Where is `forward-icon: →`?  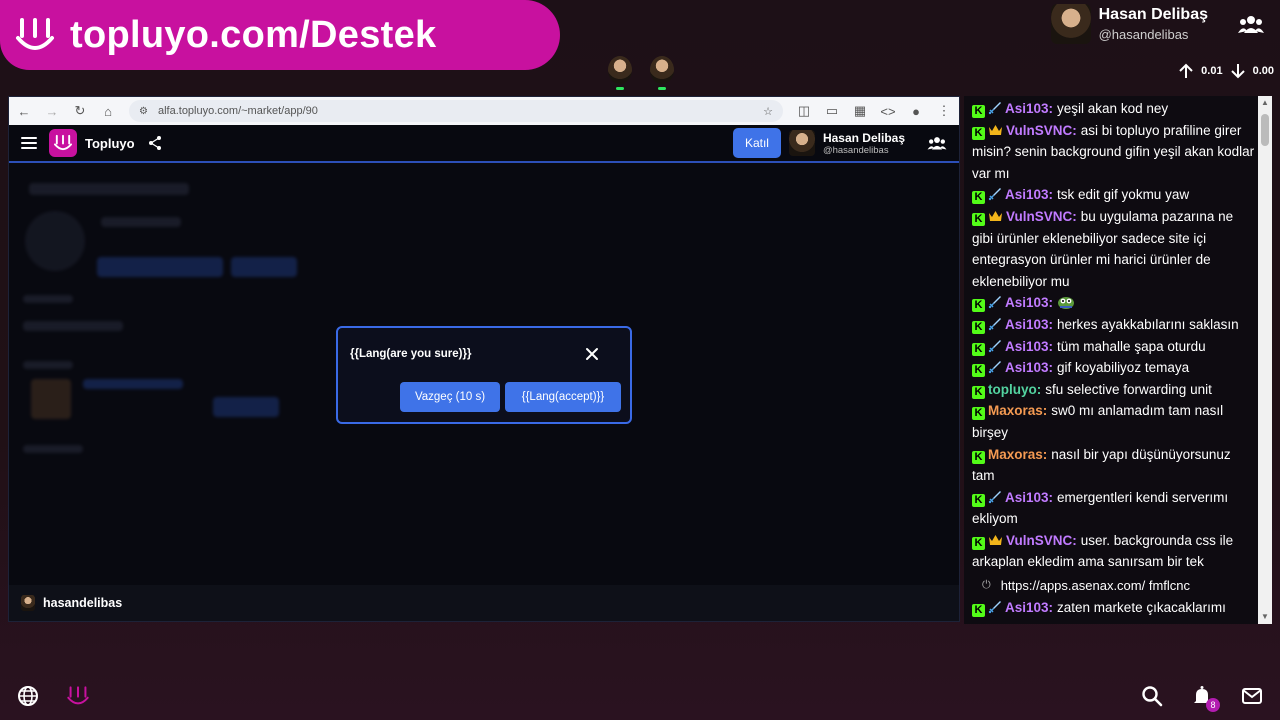 forward-icon: → is located at coordinates (52, 111).